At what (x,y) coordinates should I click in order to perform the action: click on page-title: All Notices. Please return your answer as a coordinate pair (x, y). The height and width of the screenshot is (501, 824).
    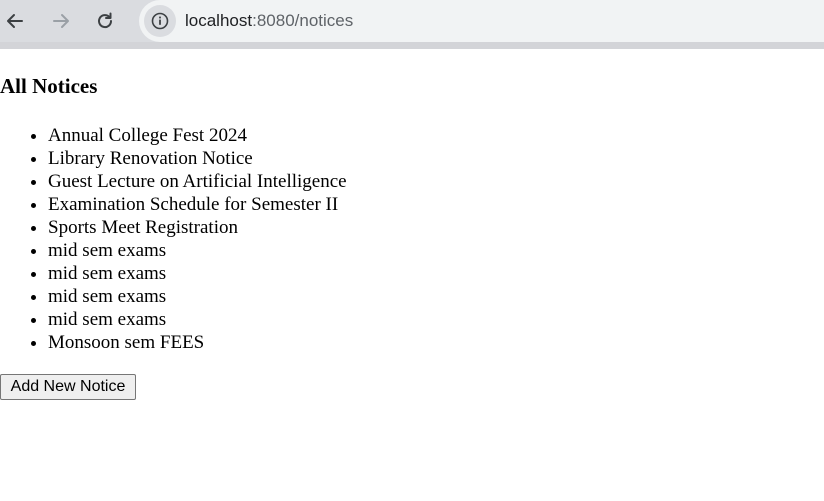
    Looking at the image, I should click on (49, 86).